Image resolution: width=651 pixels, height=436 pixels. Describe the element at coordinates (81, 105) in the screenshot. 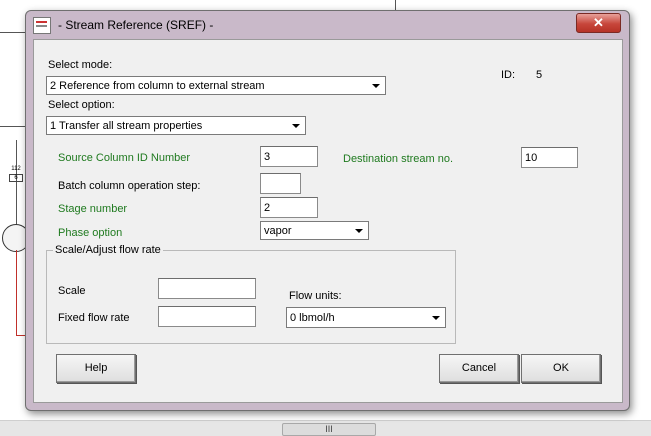

I see `select-option-label: Select option:` at that location.